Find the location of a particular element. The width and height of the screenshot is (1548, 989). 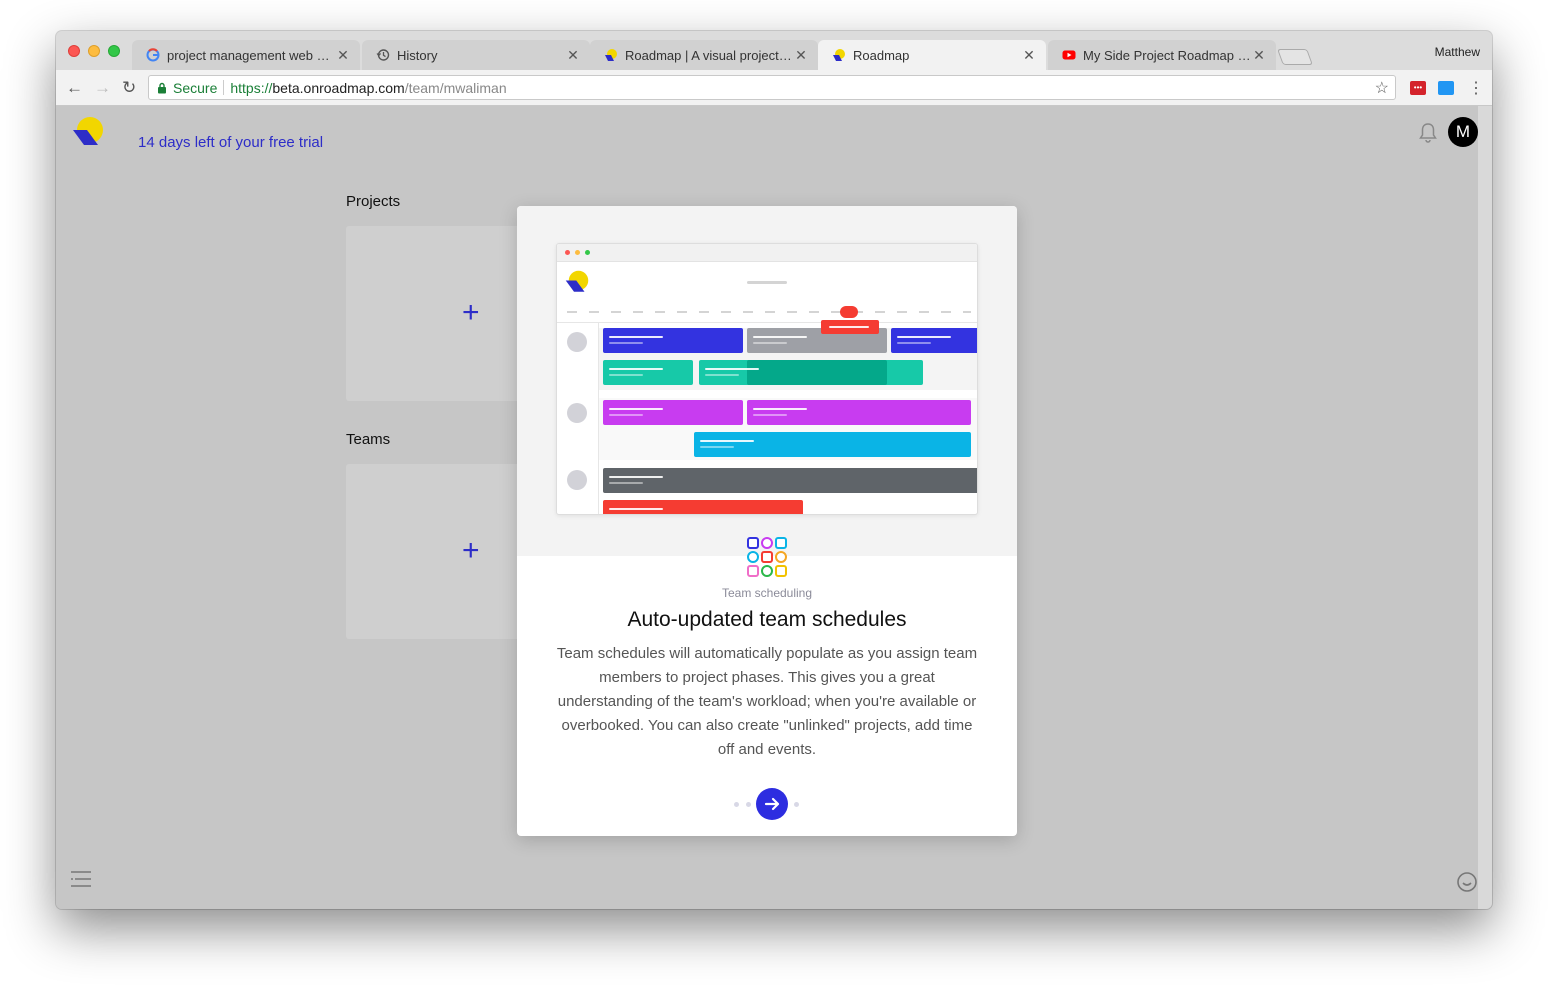

add-team-plus-icon: + is located at coordinates (471, 550).